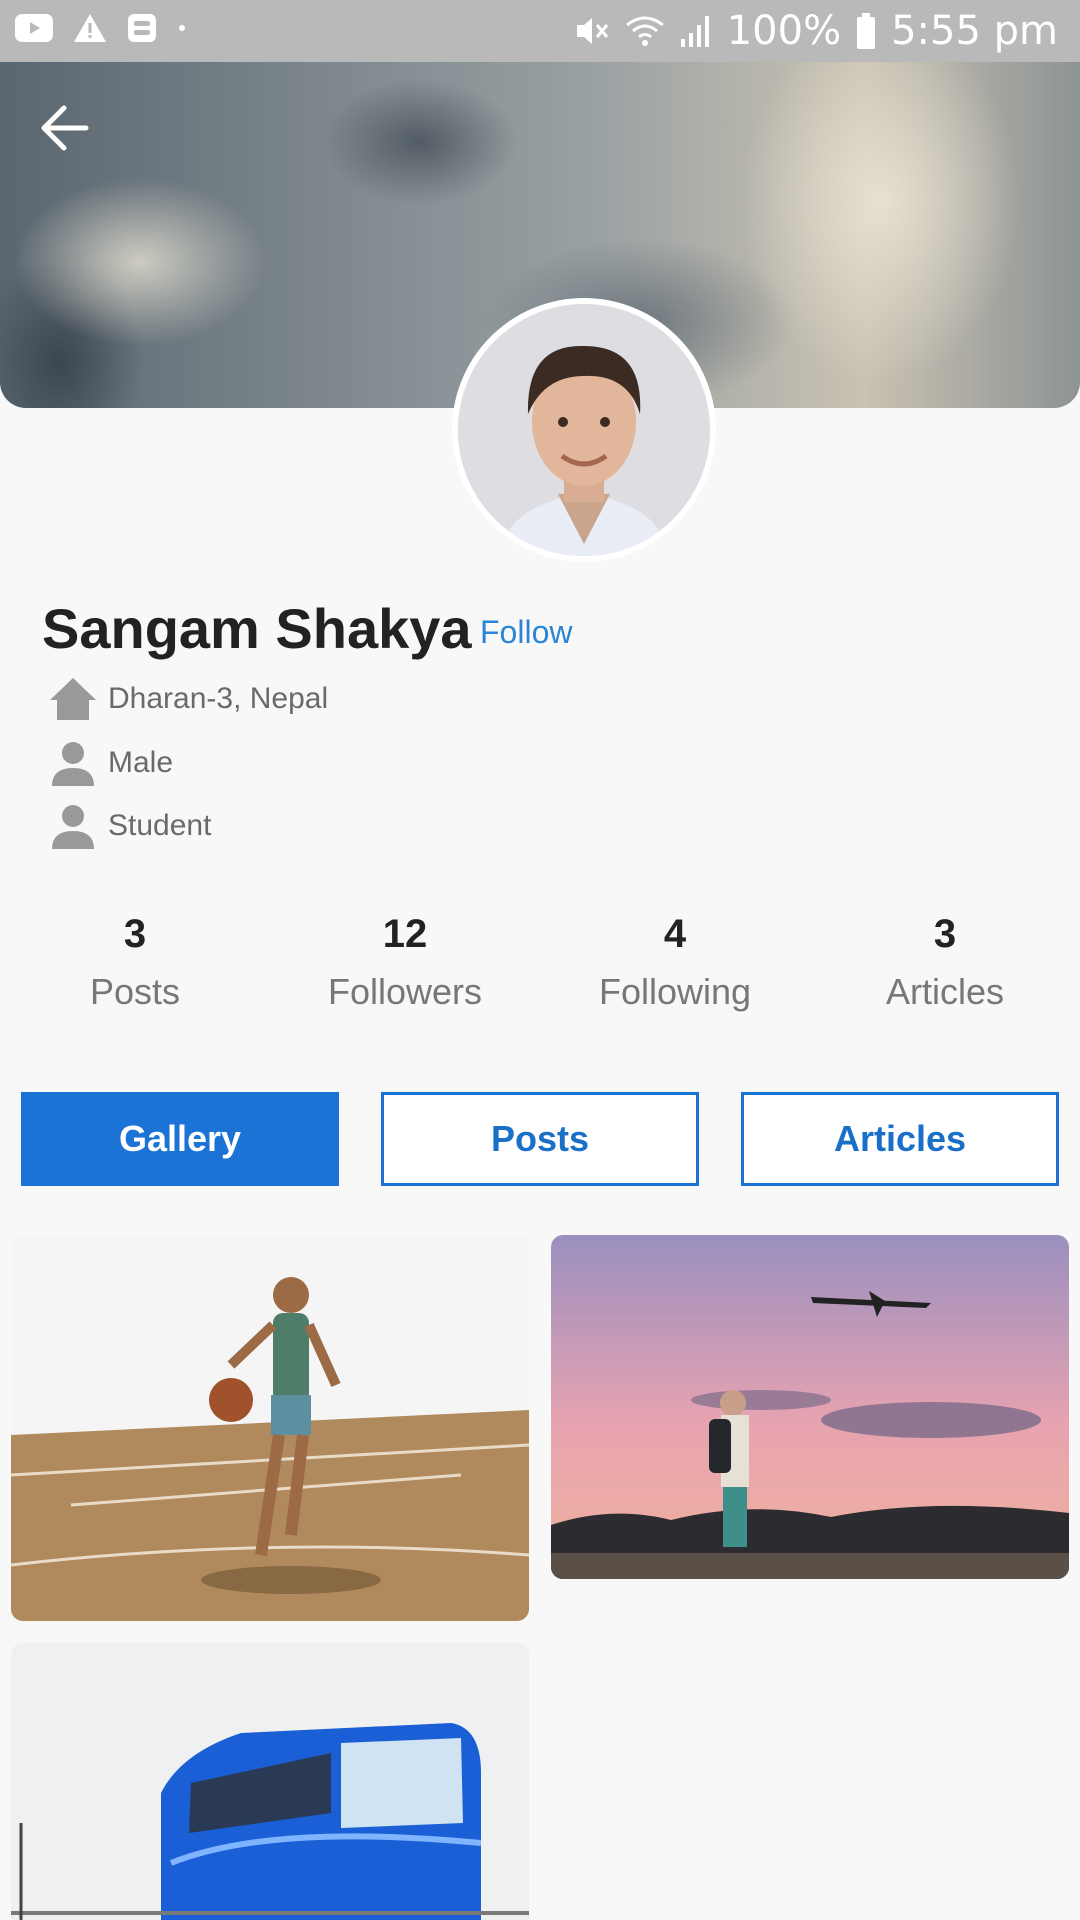 The width and height of the screenshot is (1080, 1920). I want to click on clock: 5:55 pm, so click(974, 31).